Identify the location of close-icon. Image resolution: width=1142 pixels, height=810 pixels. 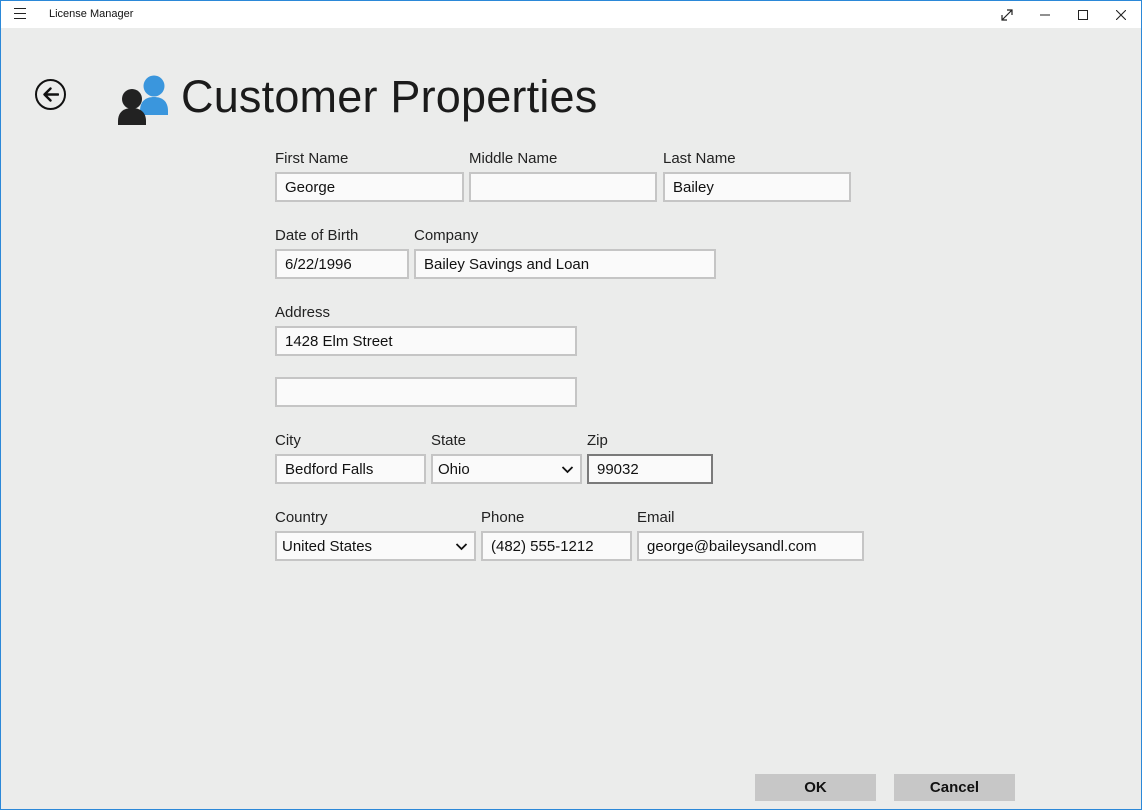
(1121, 14).